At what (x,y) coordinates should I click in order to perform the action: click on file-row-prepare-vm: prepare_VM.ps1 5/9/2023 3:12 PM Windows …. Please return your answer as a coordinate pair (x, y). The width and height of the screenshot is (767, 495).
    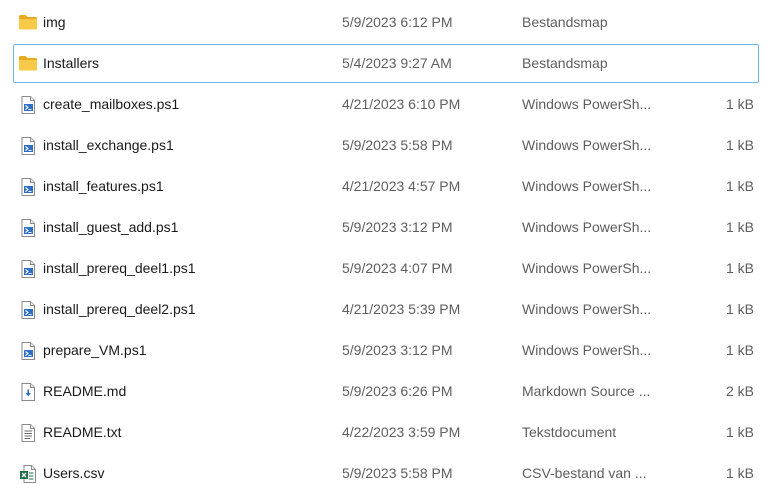
    Looking at the image, I should click on (386, 350).